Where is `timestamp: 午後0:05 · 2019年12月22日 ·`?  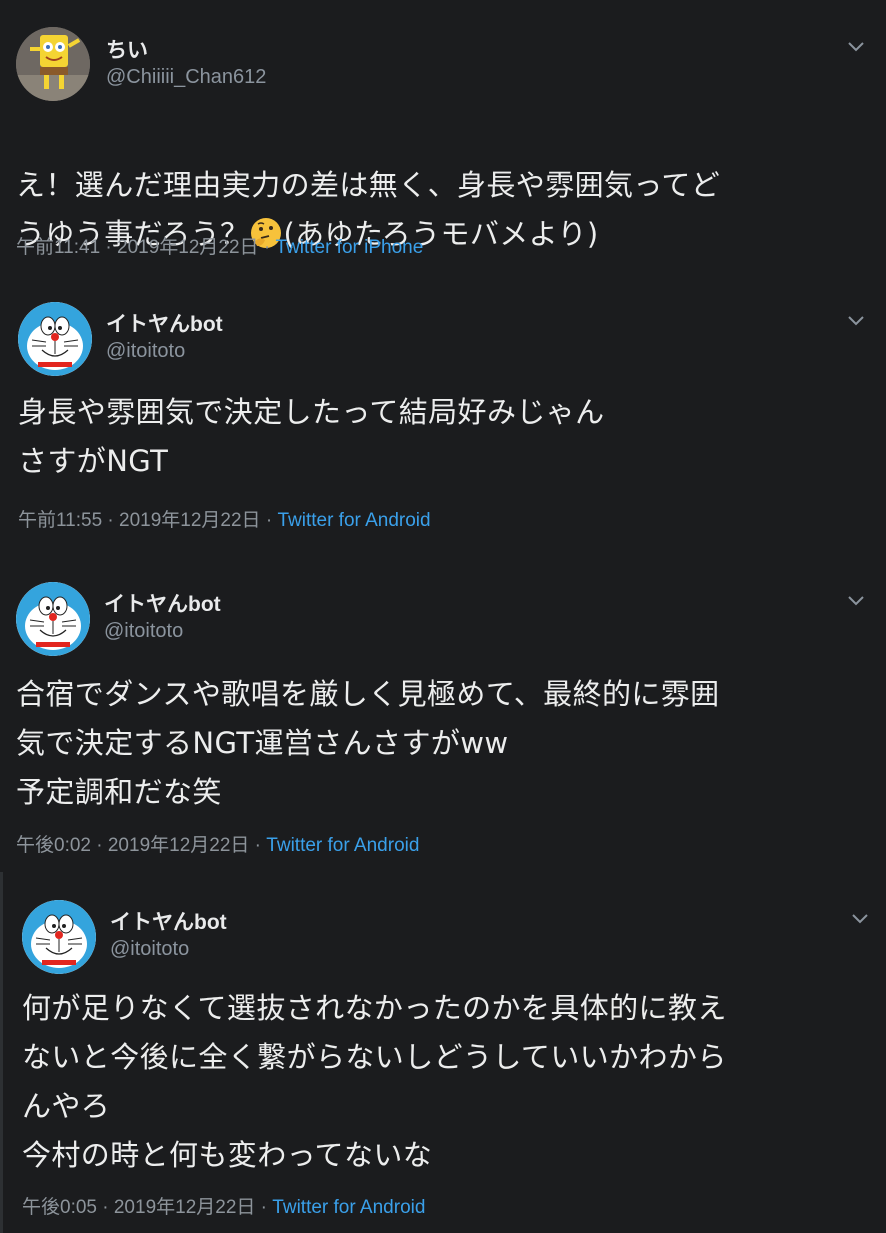 timestamp: 午後0:05 · 2019年12月22日 · is located at coordinates (147, 1207).